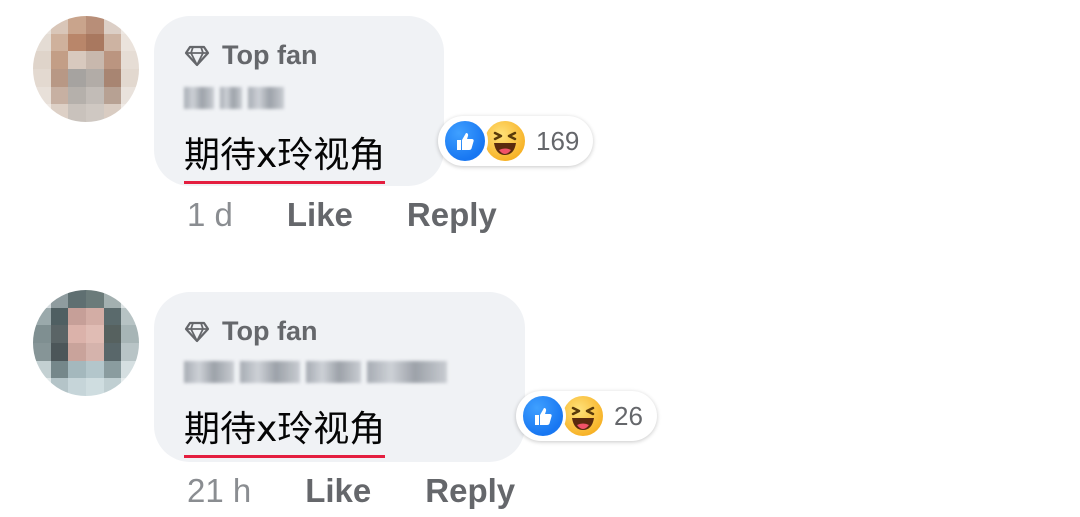 The height and width of the screenshot is (517, 1080). I want to click on comment-actions: 21 h Like Reply, so click(351, 491).